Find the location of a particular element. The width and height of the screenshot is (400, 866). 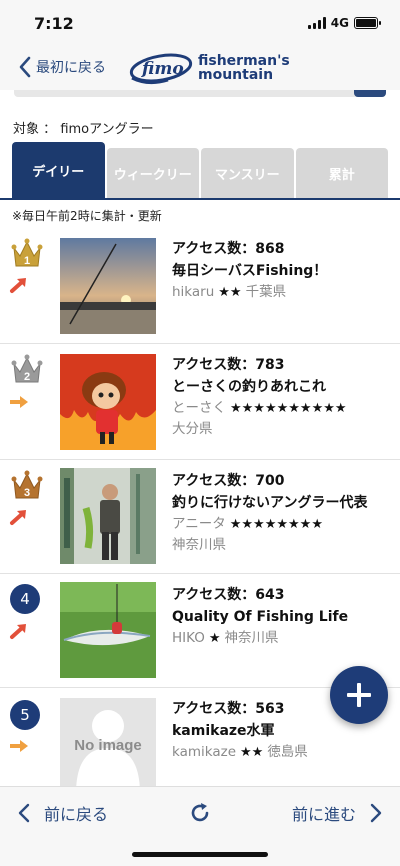

fishing-lure-photo is located at coordinates (108, 630).